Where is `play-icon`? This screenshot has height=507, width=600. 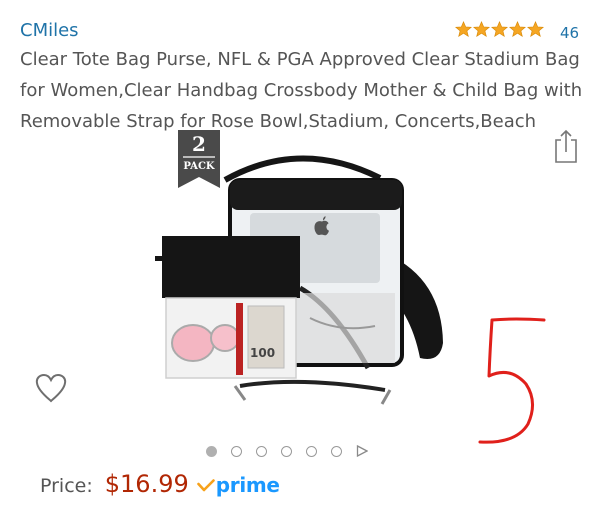
play-icon is located at coordinates (362, 451).